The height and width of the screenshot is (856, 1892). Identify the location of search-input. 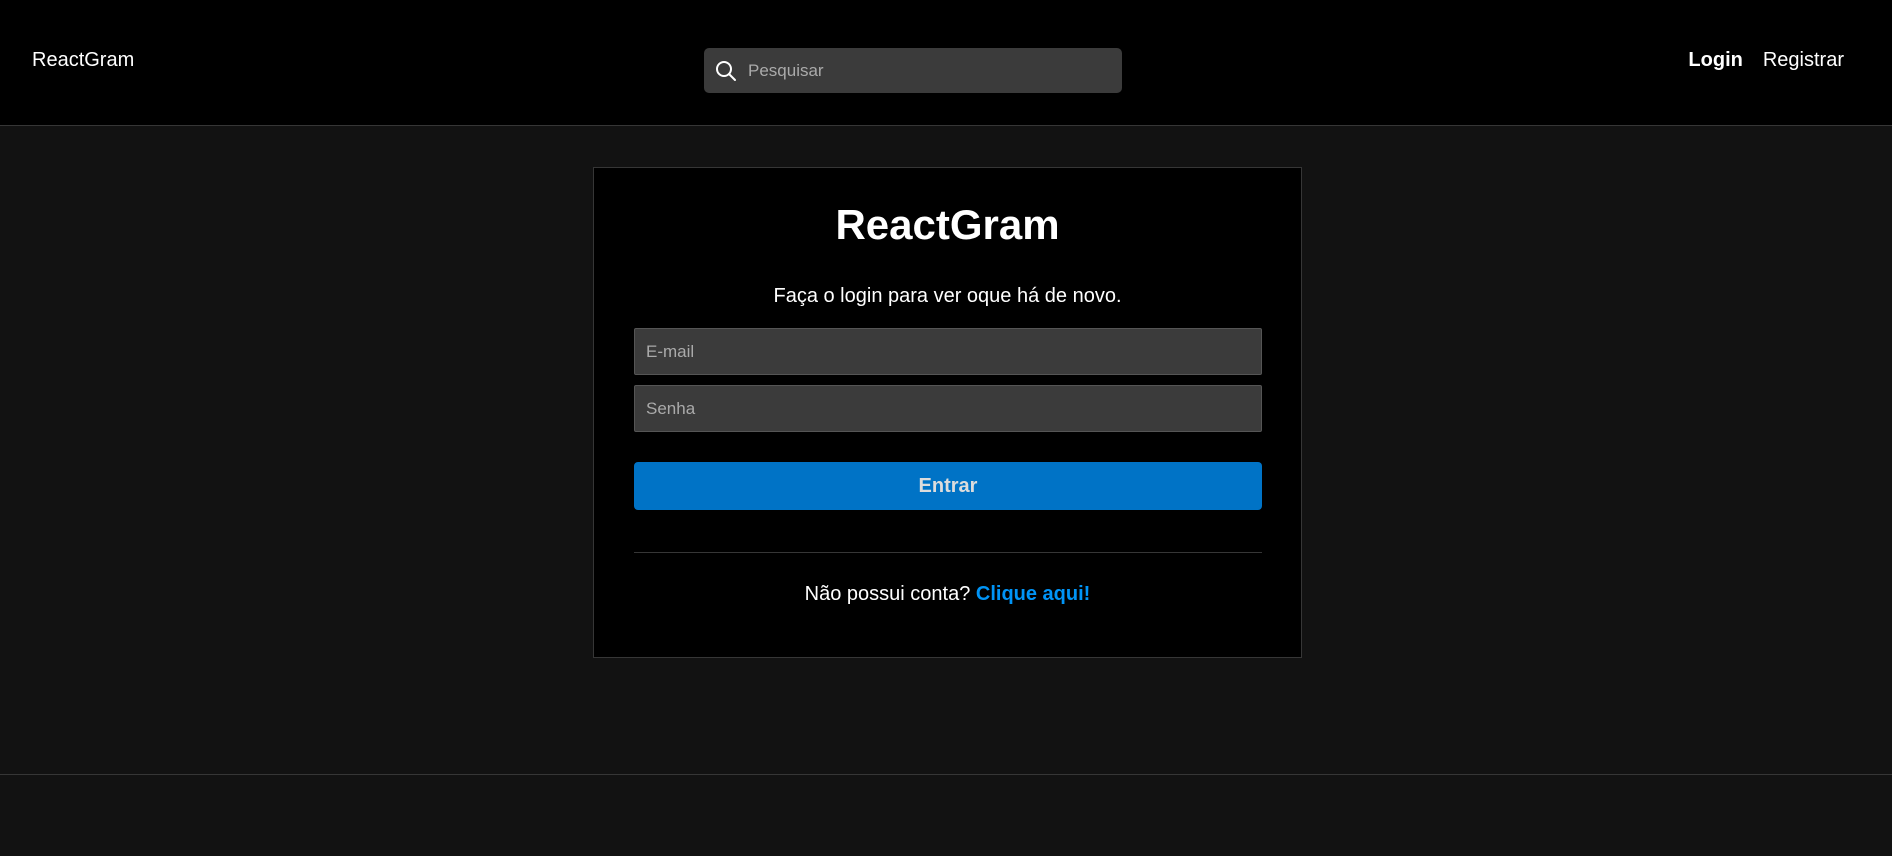
(929, 70).